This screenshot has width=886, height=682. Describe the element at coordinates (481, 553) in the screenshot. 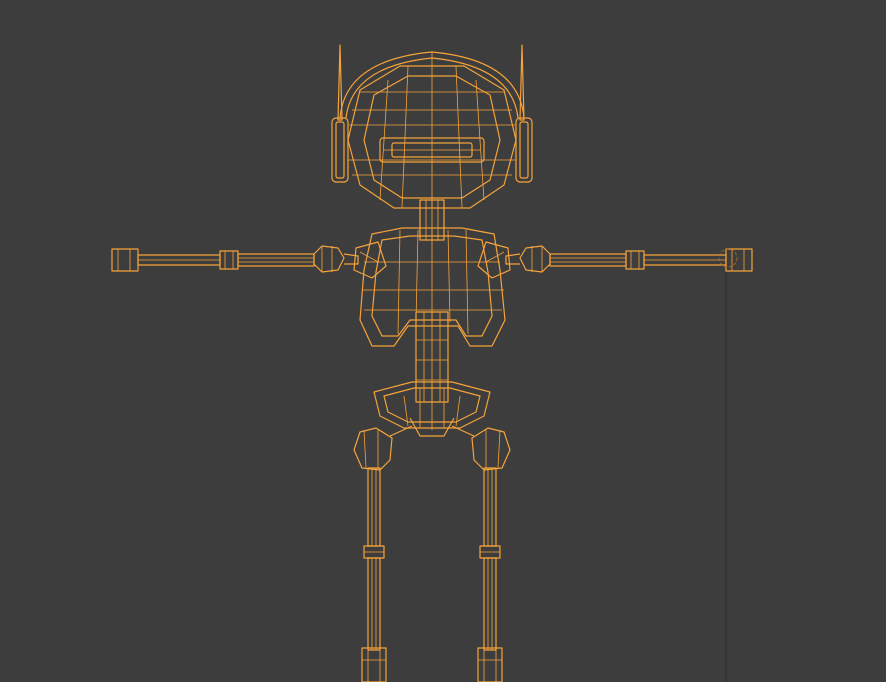

I see `robot-right-leg` at that location.